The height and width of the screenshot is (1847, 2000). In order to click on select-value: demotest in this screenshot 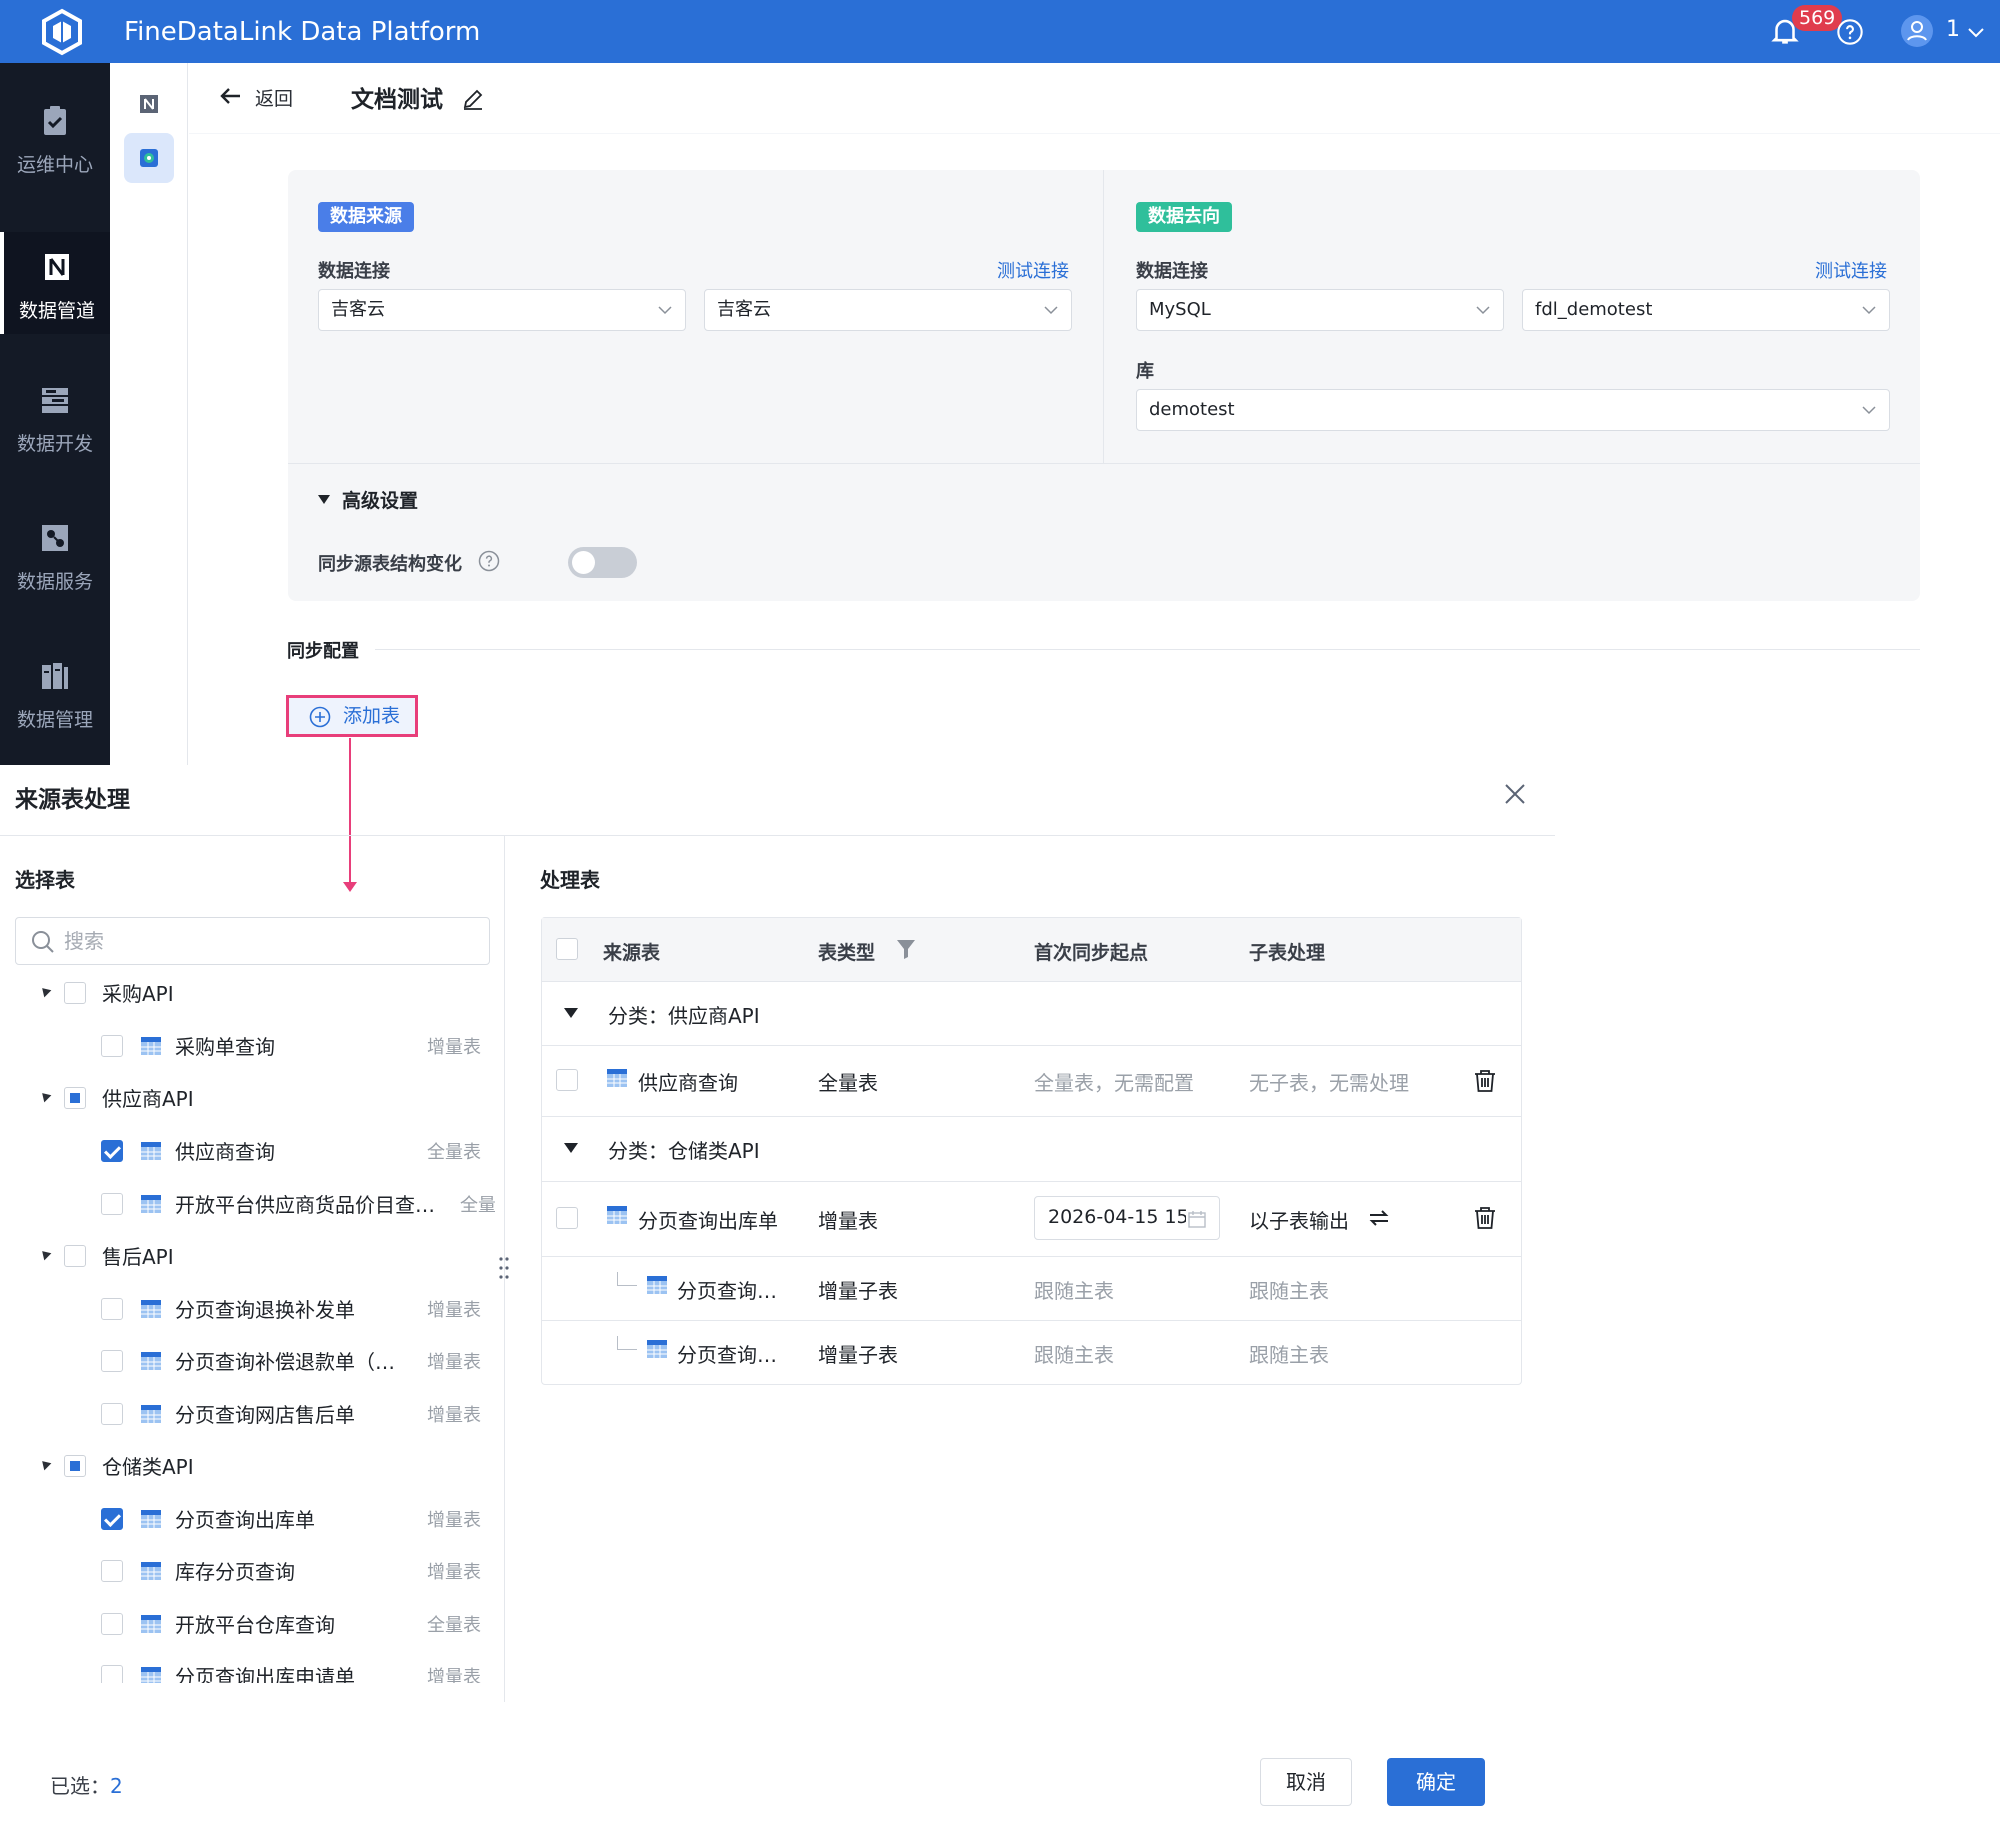, I will do `click(1192, 409)`.